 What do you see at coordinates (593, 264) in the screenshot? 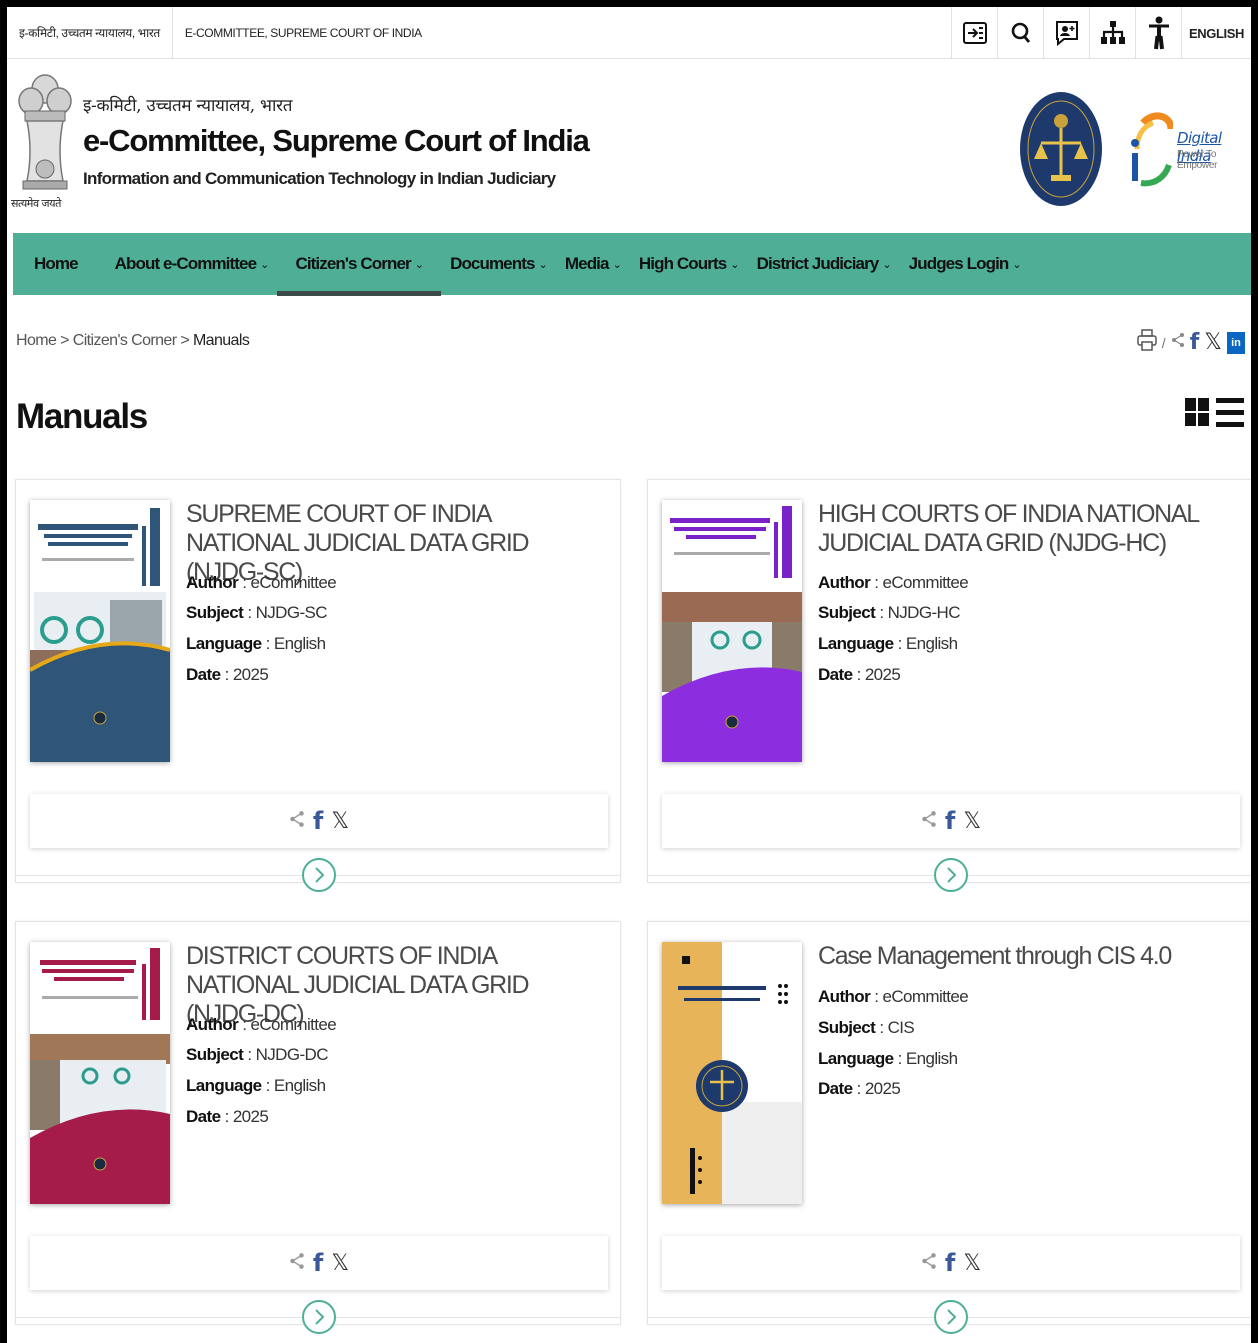
I see `nav-media: Media ⌄` at bounding box center [593, 264].